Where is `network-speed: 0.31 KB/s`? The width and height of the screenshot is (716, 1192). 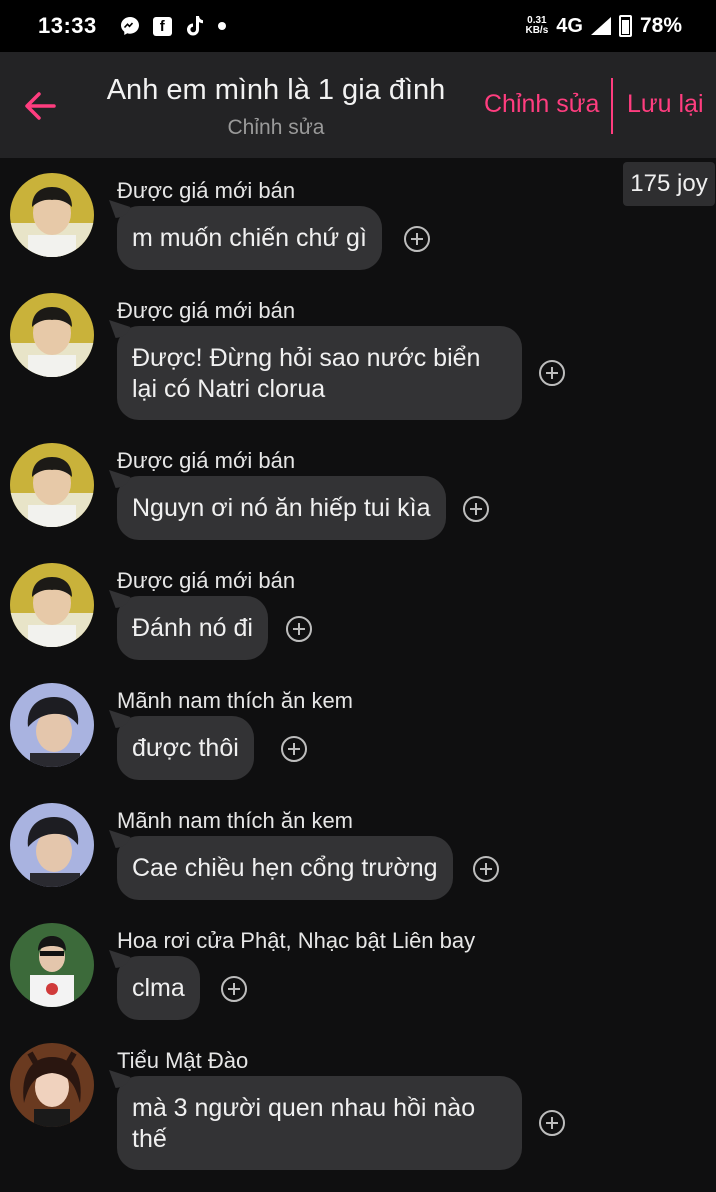
network-speed: 0.31 KB/s is located at coordinates (536, 26).